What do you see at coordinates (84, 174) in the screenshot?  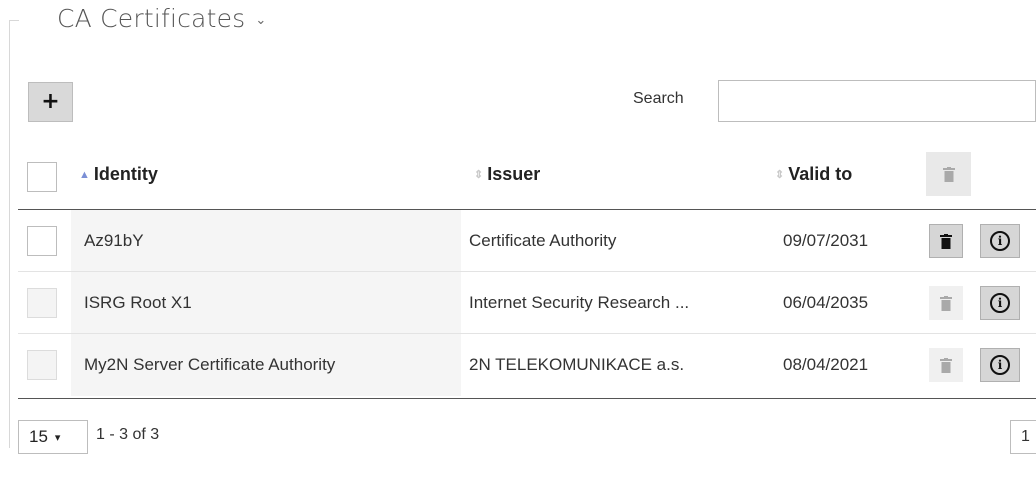 I see `sort-asc-icon: ▲` at bounding box center [84, 174].